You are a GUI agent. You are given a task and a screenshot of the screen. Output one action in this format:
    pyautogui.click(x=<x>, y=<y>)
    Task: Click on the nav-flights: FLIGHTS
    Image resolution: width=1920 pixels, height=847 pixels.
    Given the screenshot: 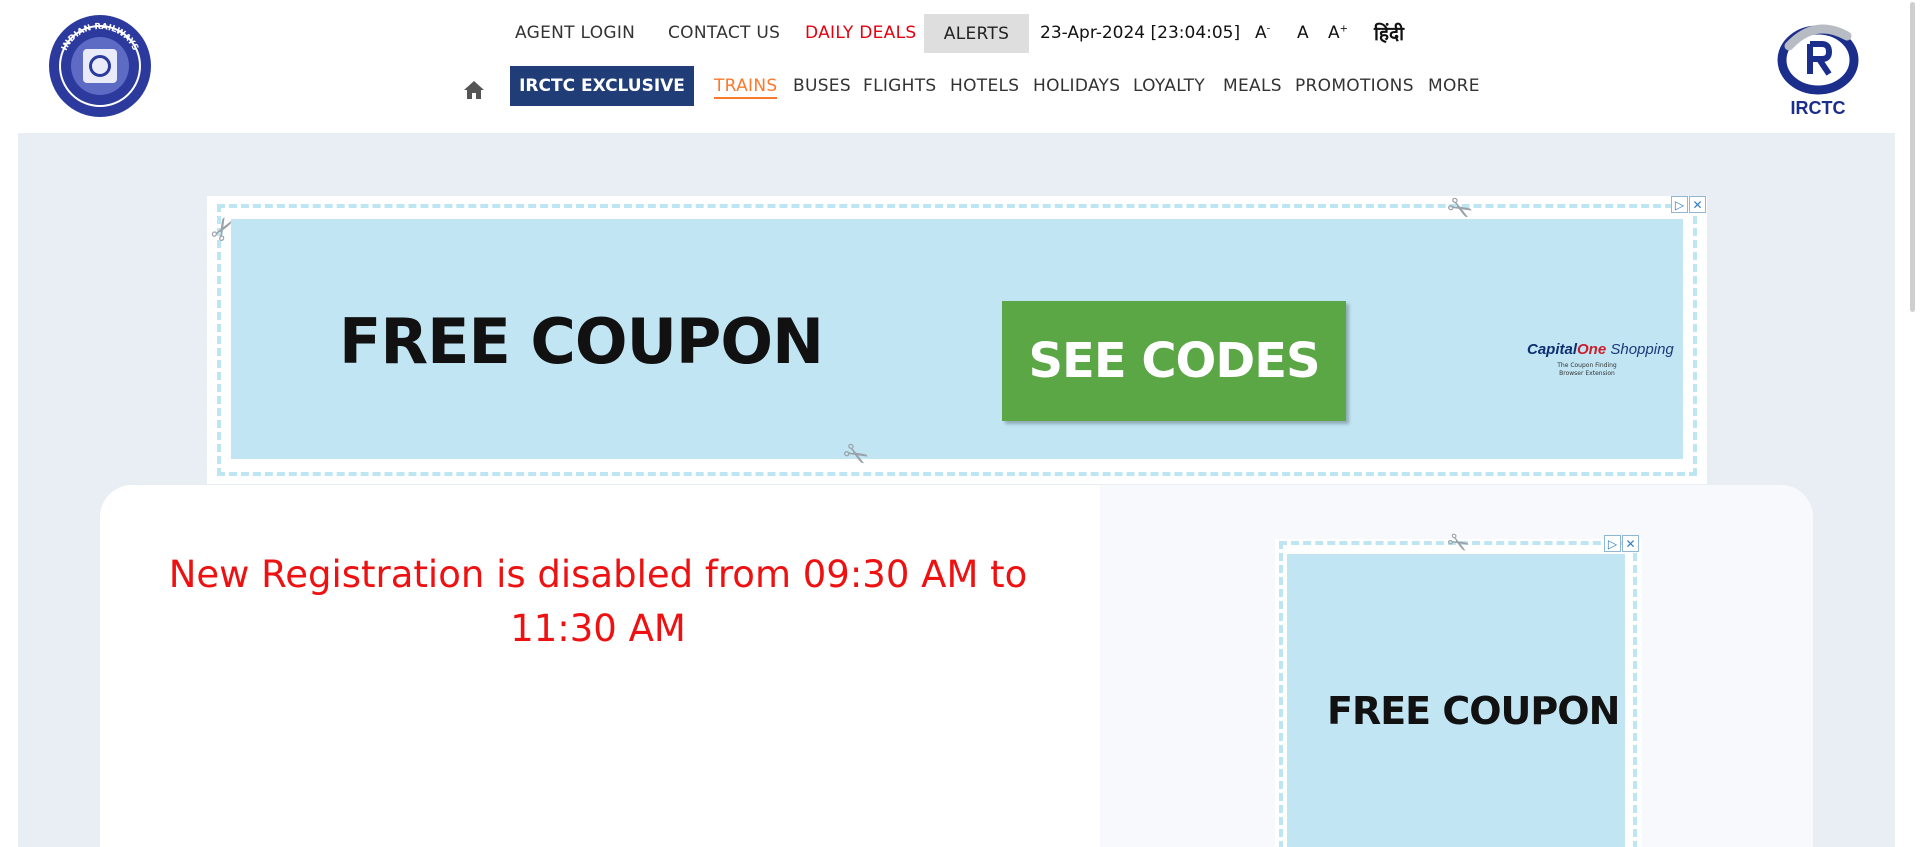 What is the action you would take?
    pyautogui.click(x=900, y=86)
    